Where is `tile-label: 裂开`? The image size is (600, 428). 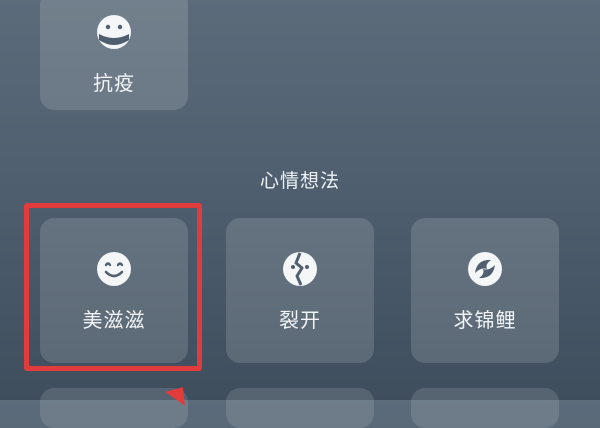
tile-label: 裂开 is located at coordinates (300, 320).